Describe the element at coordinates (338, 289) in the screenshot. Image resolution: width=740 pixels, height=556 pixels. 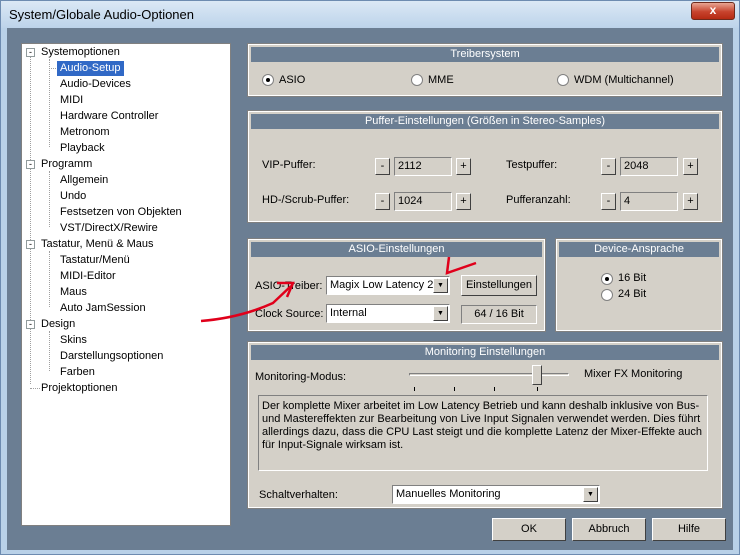
I see `red-annotation-overlay` at that location.